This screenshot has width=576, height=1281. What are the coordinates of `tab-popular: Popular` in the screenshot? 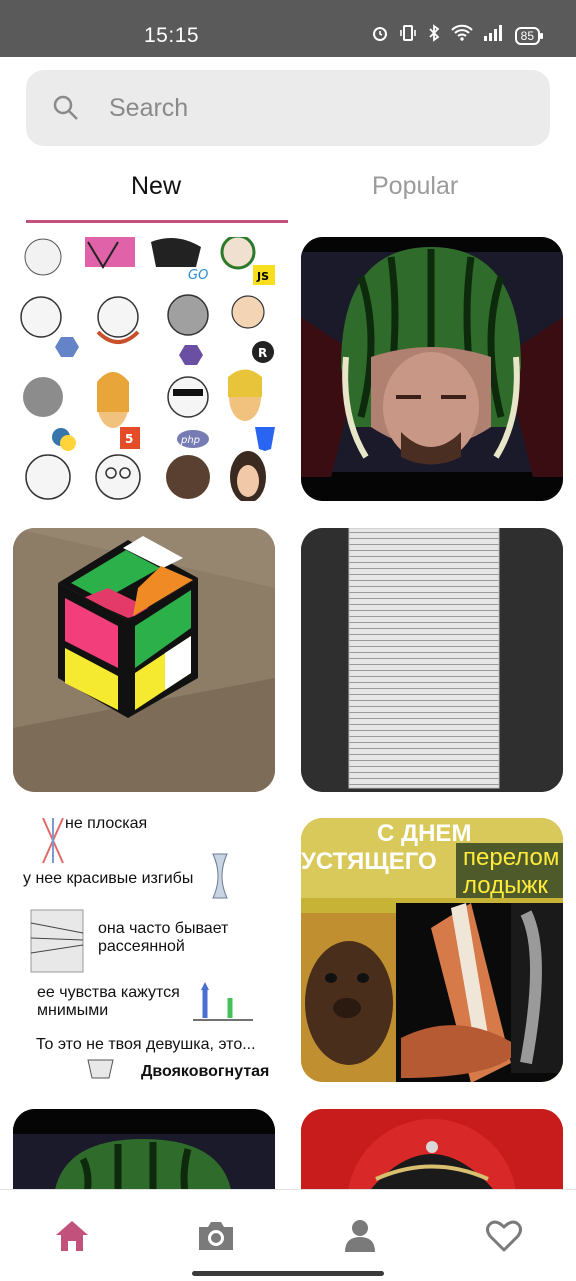 It's located at (415, 186).